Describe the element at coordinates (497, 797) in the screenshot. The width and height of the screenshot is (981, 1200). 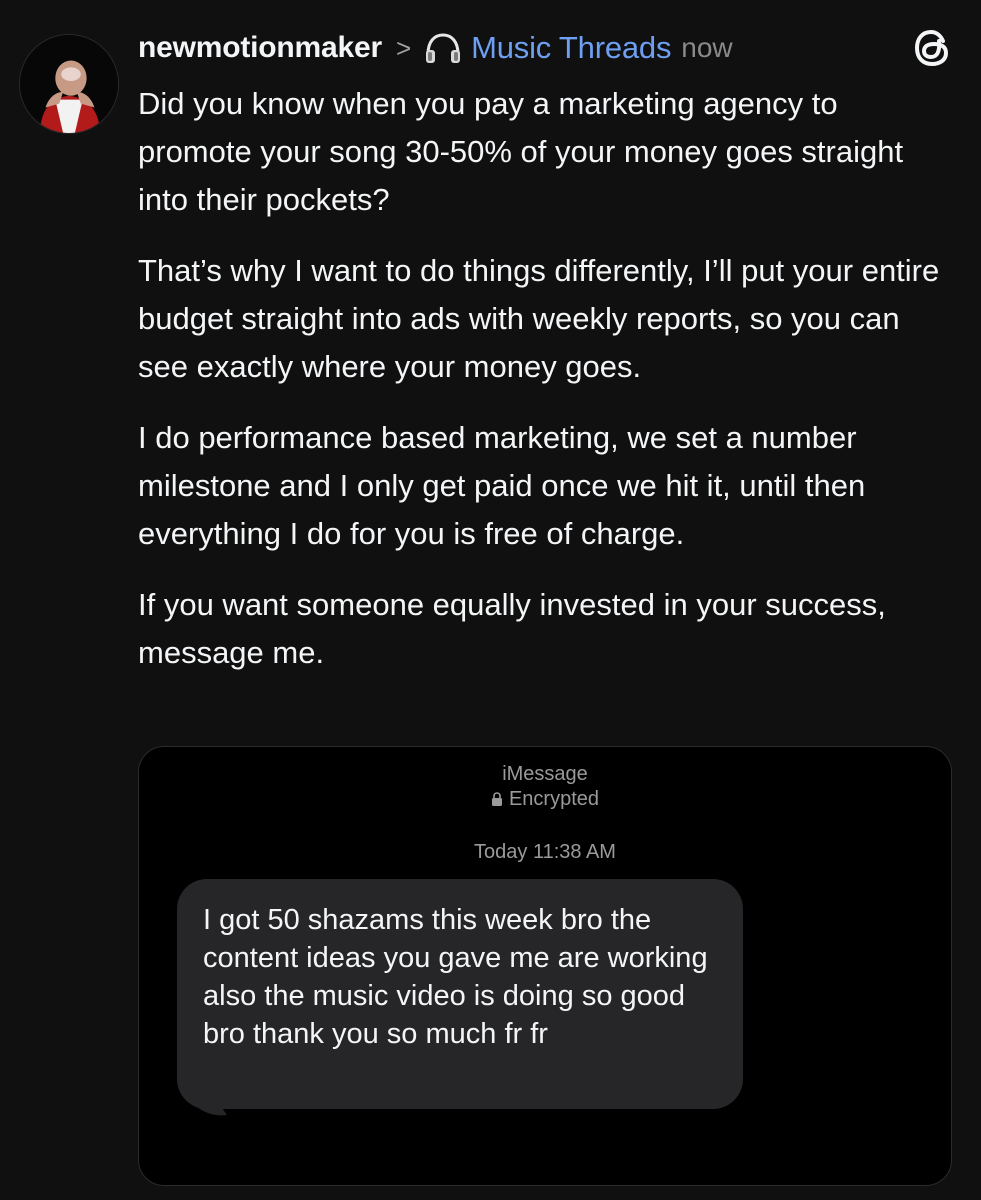
I see `lock-icon` at that location.